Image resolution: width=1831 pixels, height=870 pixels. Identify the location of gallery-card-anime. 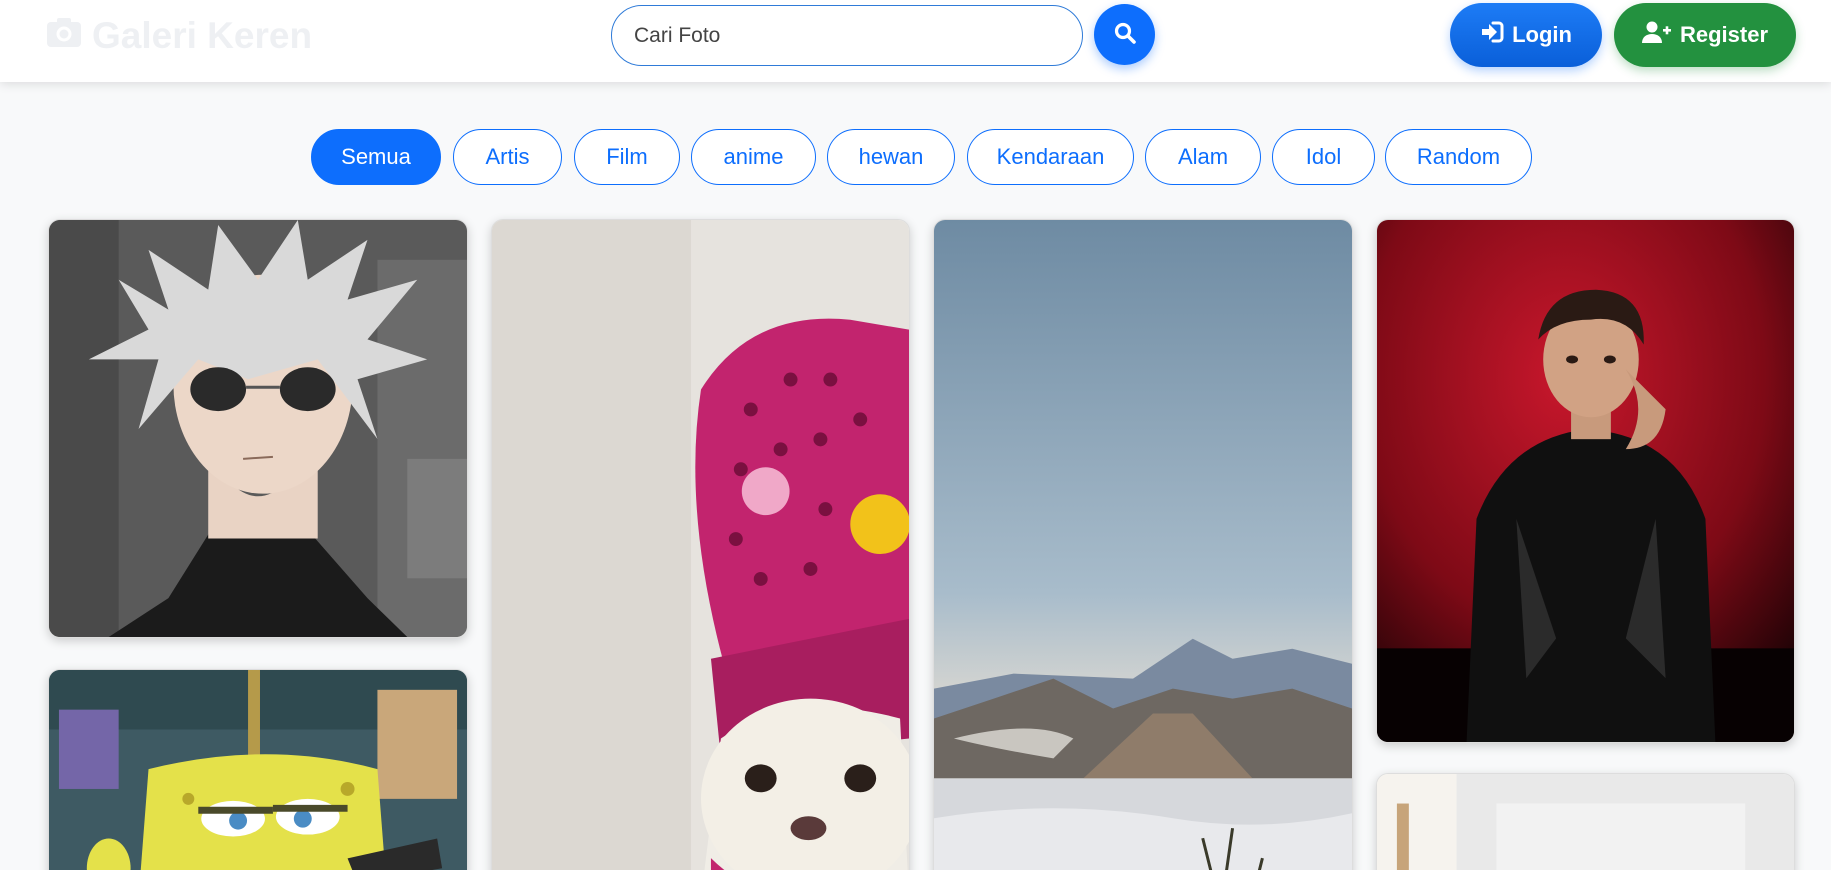
(258, 428).